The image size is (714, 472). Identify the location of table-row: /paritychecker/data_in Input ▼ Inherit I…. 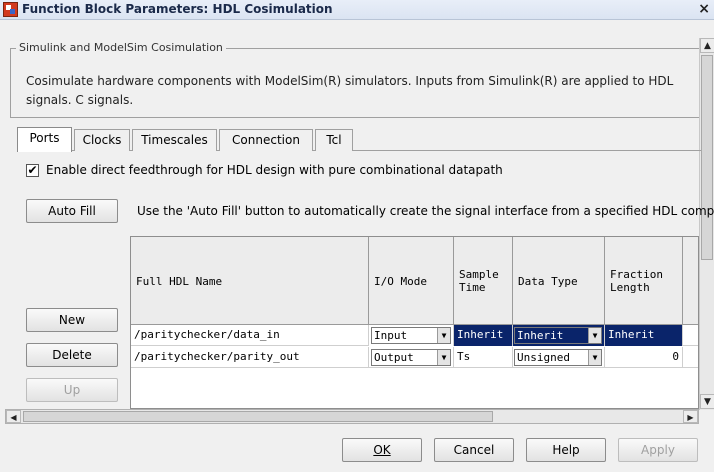
(414, 335).